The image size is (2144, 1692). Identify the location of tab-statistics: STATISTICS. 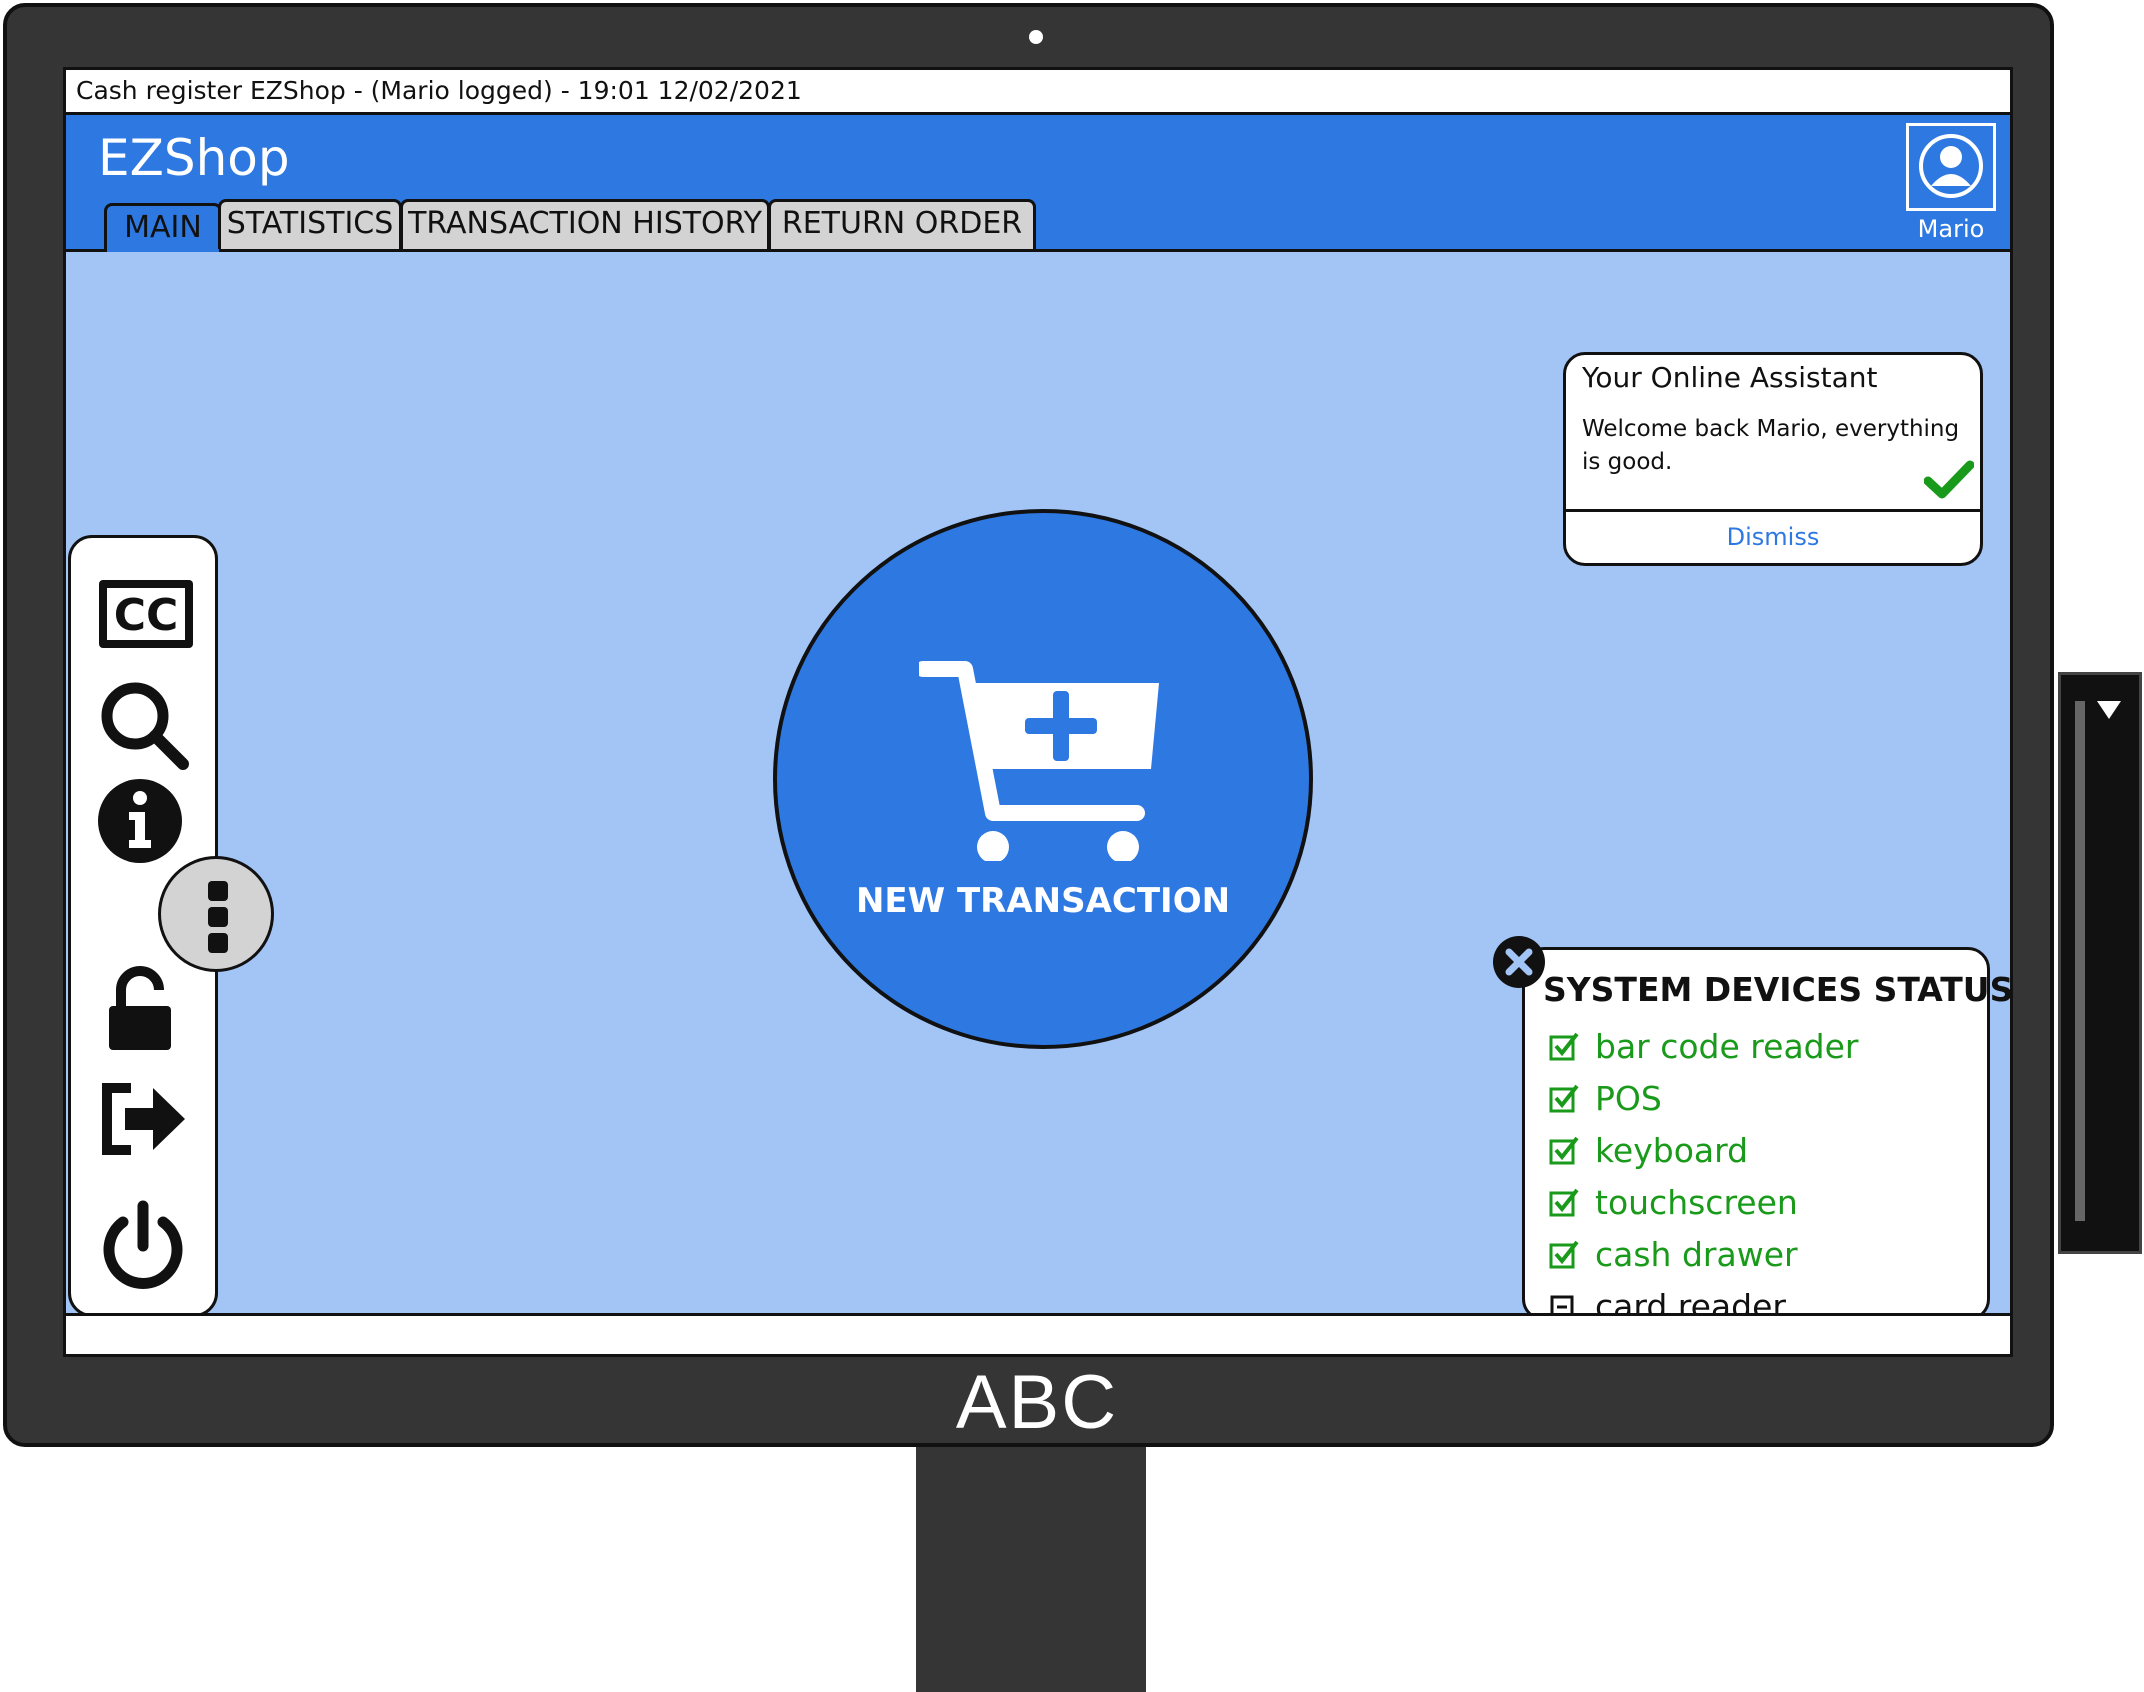
(310, 224).